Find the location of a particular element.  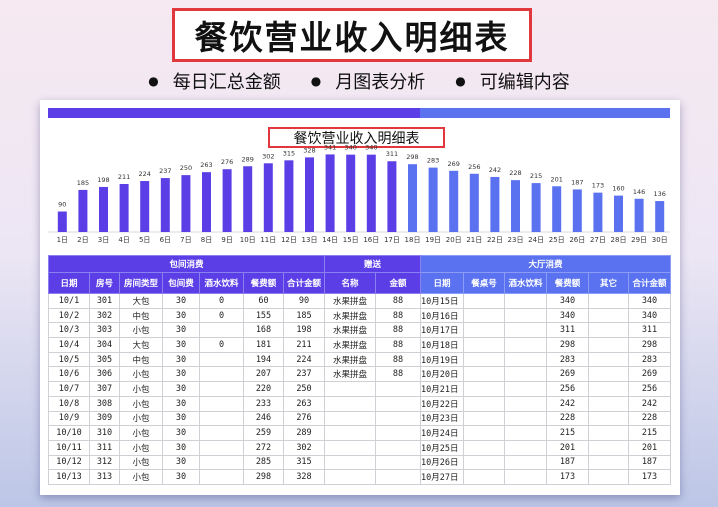

table-cell: 10/9 is located at coordinates (69, 418).